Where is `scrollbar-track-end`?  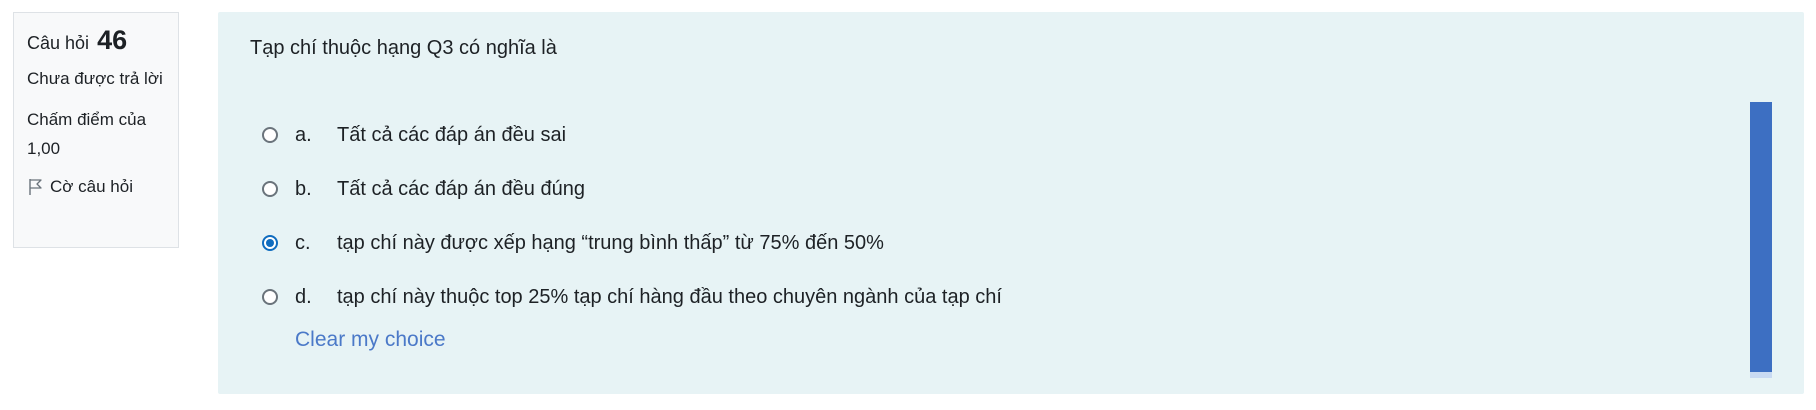
scrollbar-track-end is located at coordinates (1761, 375).